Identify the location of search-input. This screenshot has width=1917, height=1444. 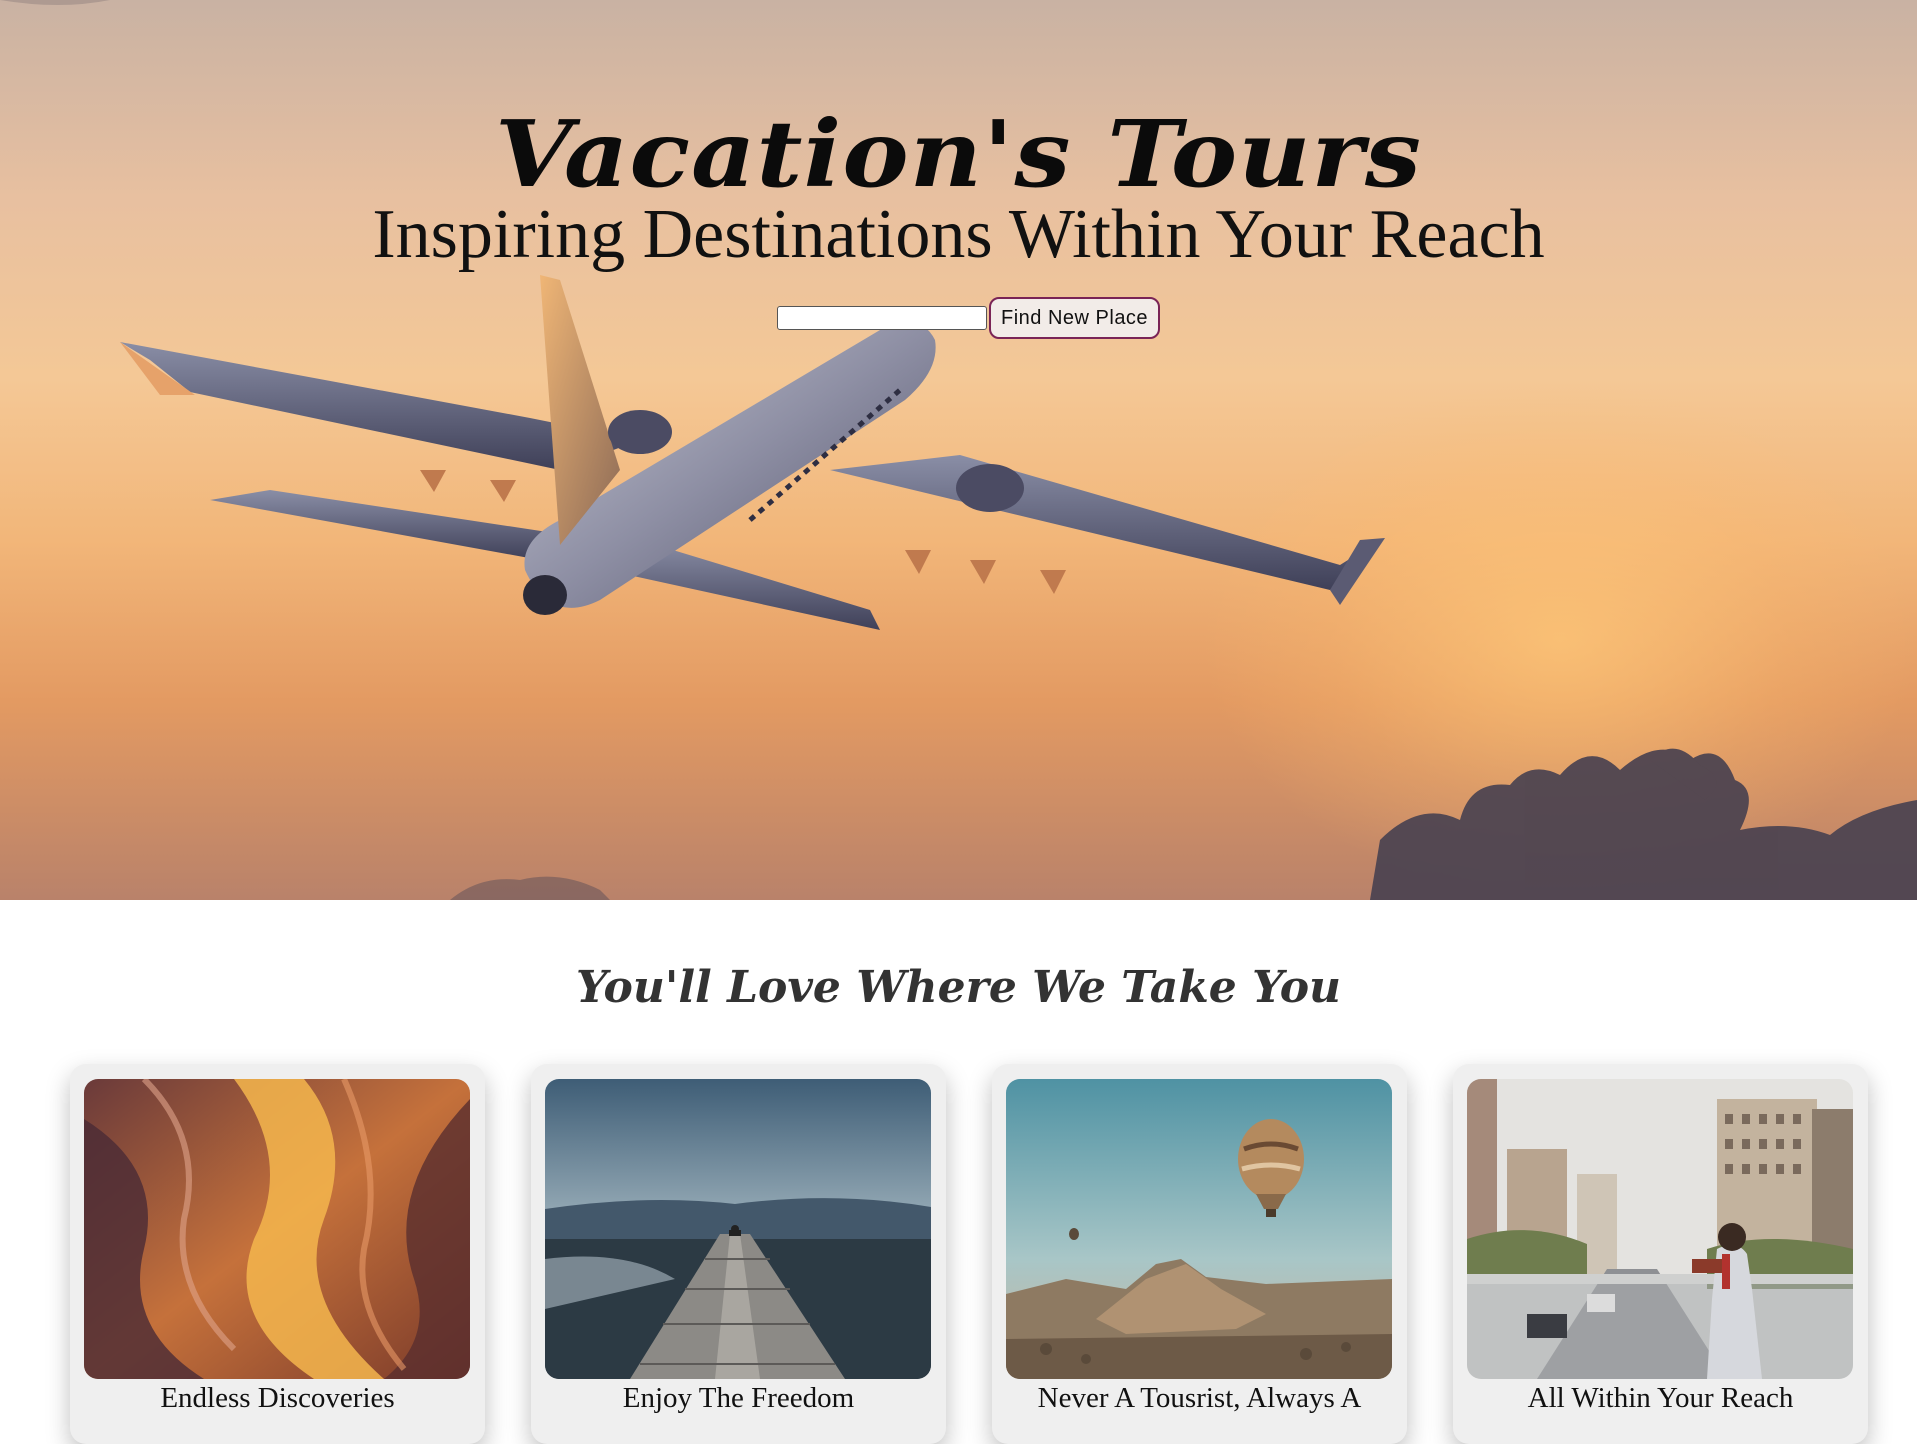
(882, 318).